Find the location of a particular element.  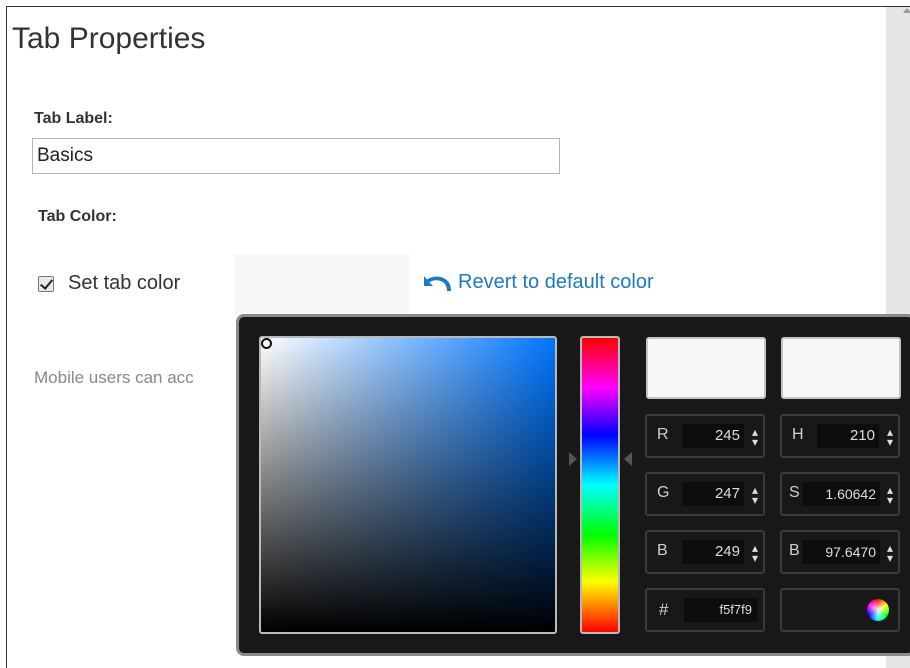

hue-label: H is located at coordinates (798, 434).